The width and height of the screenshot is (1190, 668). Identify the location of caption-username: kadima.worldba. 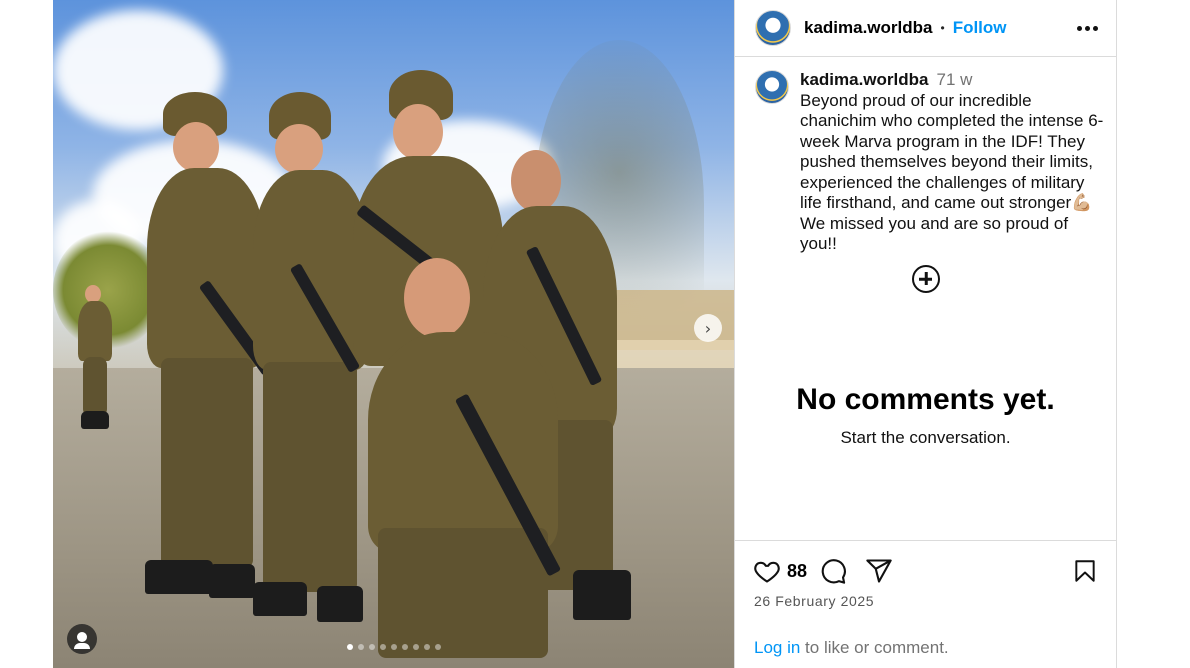
(864, 79).